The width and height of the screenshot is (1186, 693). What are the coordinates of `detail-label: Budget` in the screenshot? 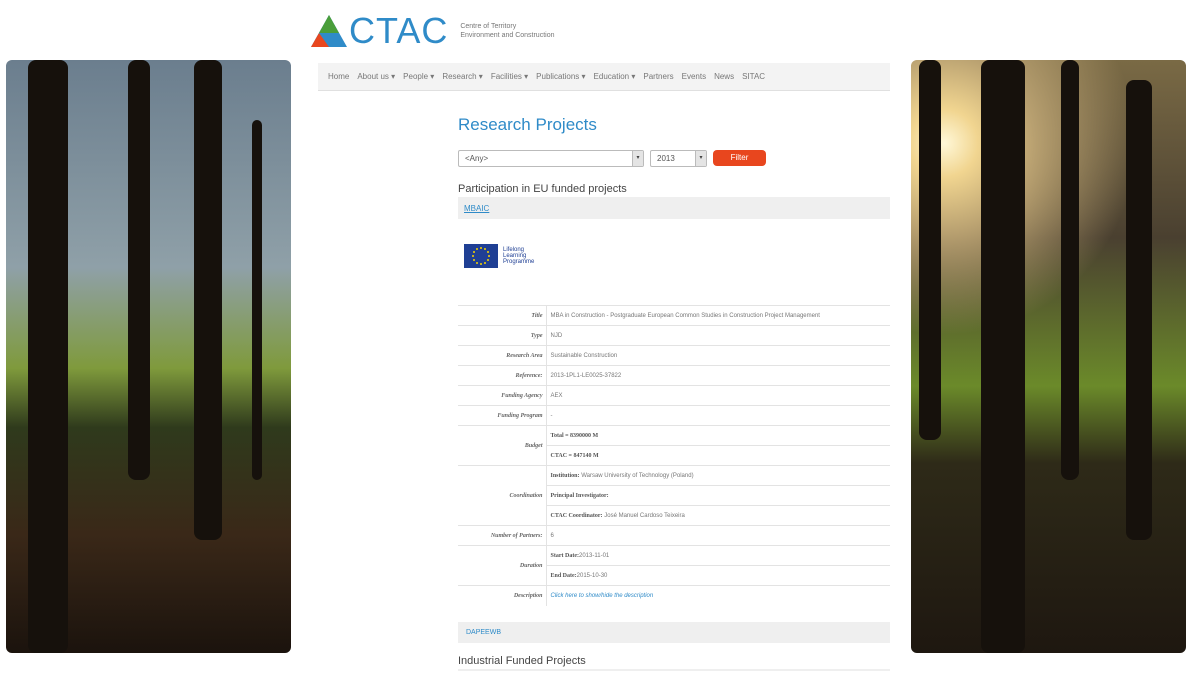 It's located at (502, 445).